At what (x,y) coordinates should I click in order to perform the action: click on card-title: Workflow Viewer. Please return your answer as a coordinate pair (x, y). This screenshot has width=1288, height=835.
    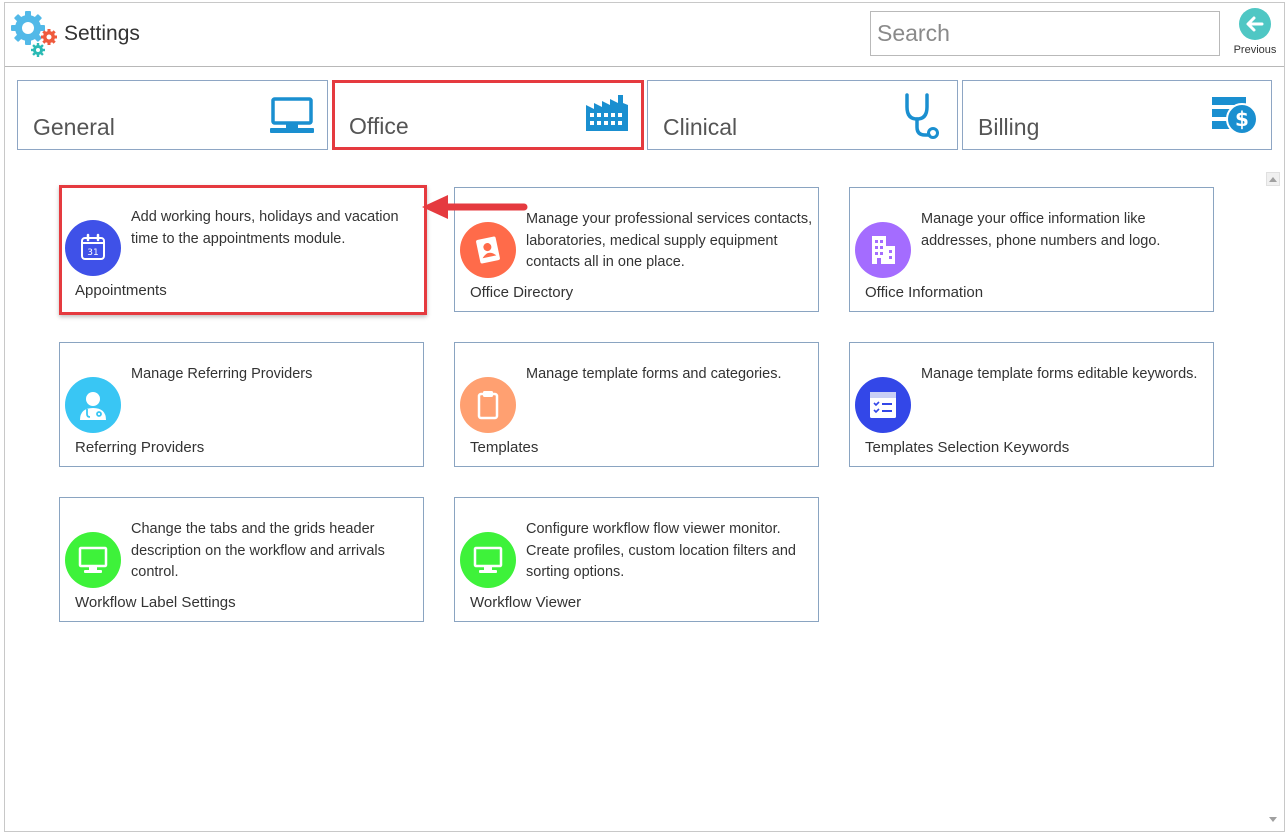
    Looking at the image, I should click on (526, 602).